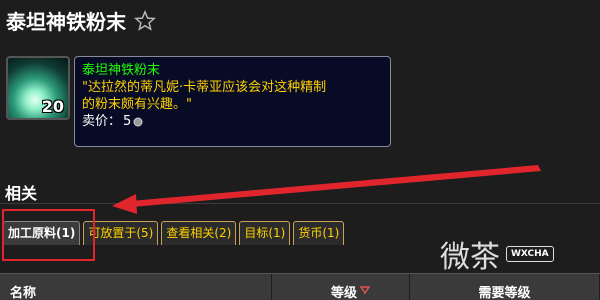 The image size is (600, 300). Describe the element at coordinates (136, 287) in the screenshot. I see `column-name: 名称` at that location.